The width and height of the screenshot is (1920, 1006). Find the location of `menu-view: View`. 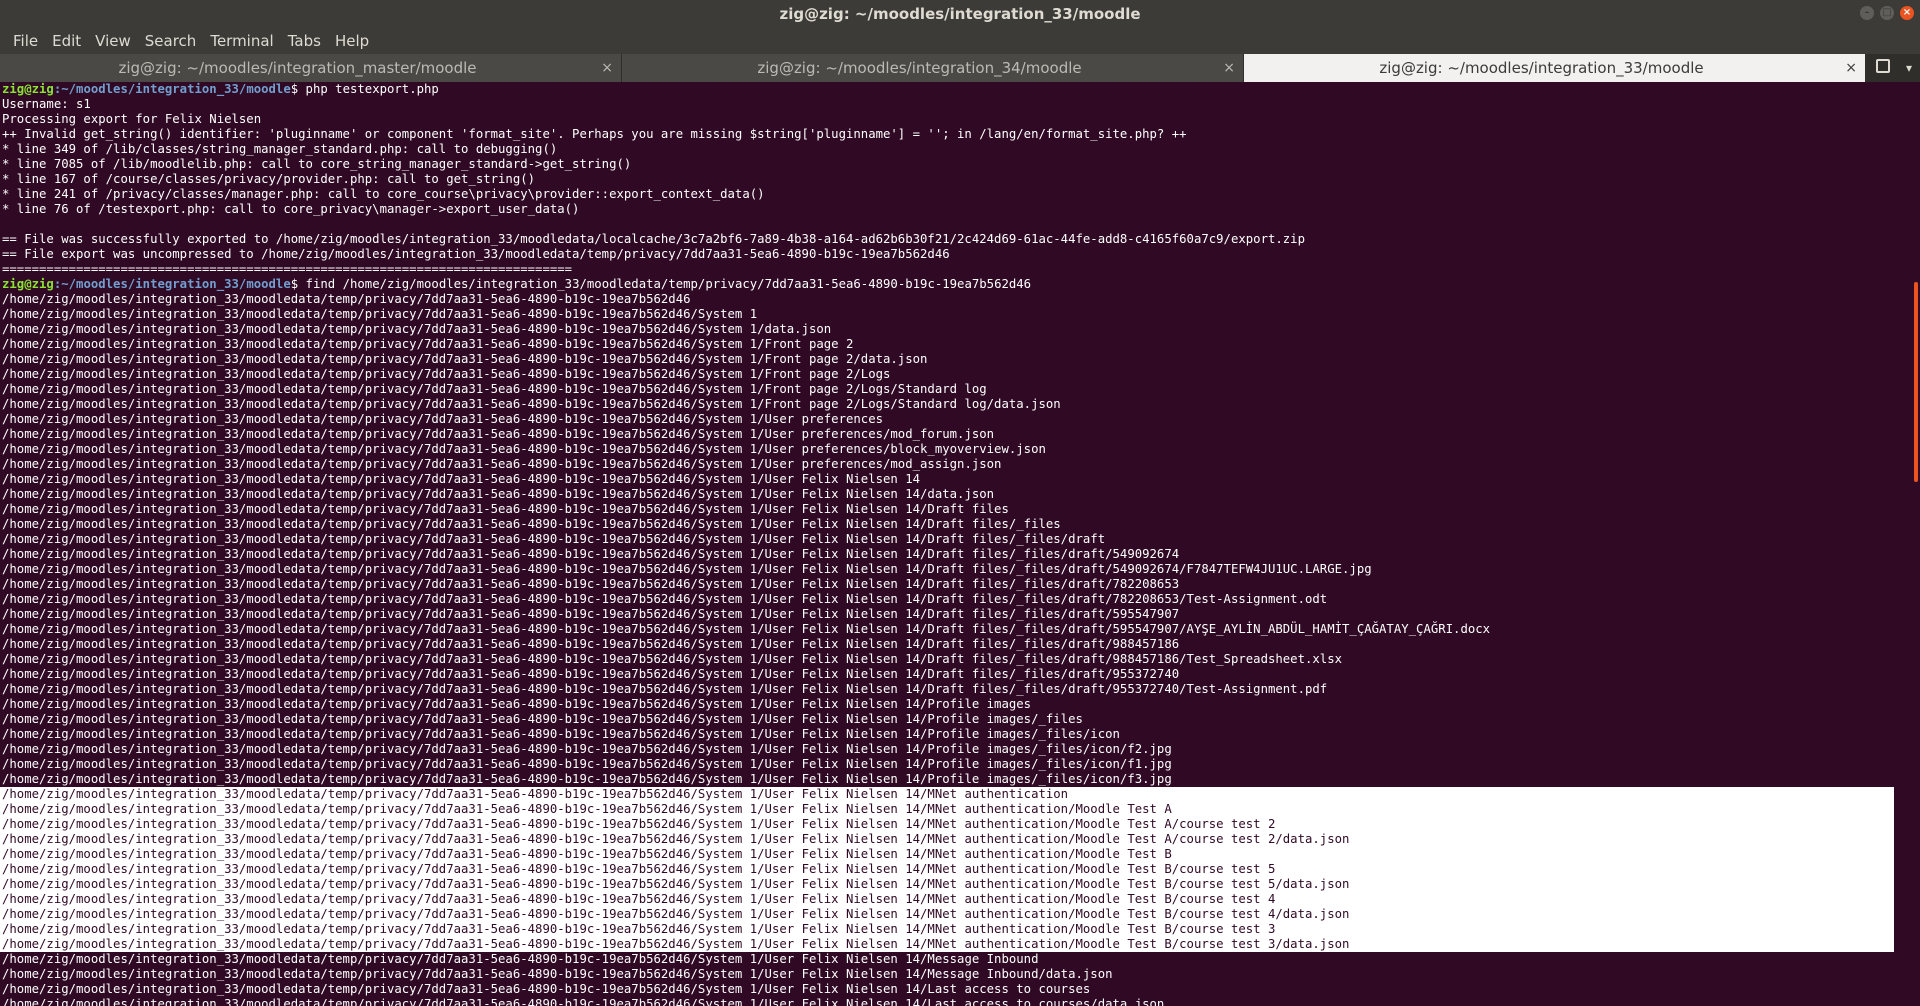

menu-view: View is located at coordinates (113, 41).